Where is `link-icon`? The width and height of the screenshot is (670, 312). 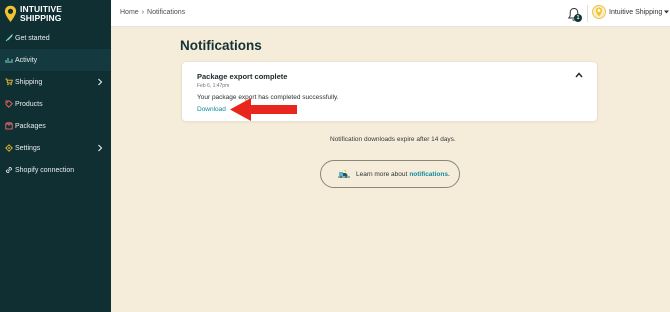
link-icon is located at coordinates (8, 170).